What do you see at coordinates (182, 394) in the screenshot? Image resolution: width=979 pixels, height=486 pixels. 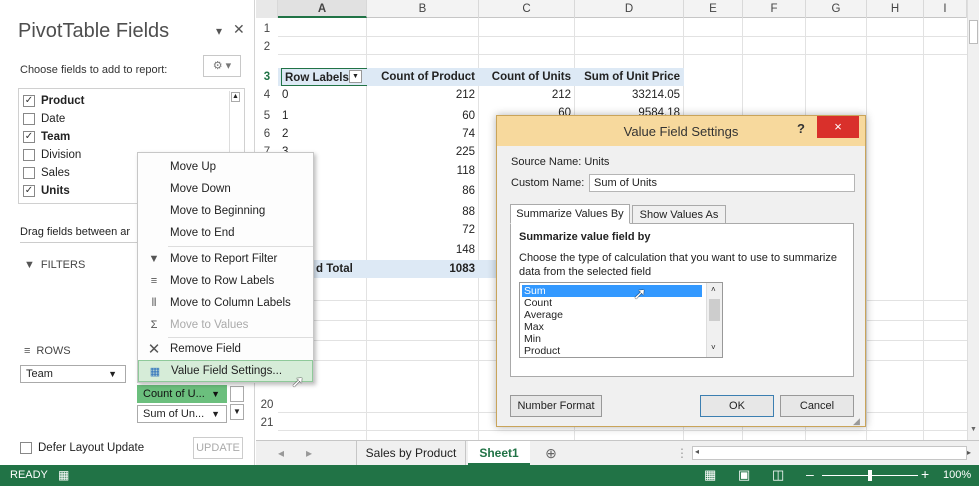 I see `values-pill-count: Count of U... ▼` at bounding box center [182, 394].